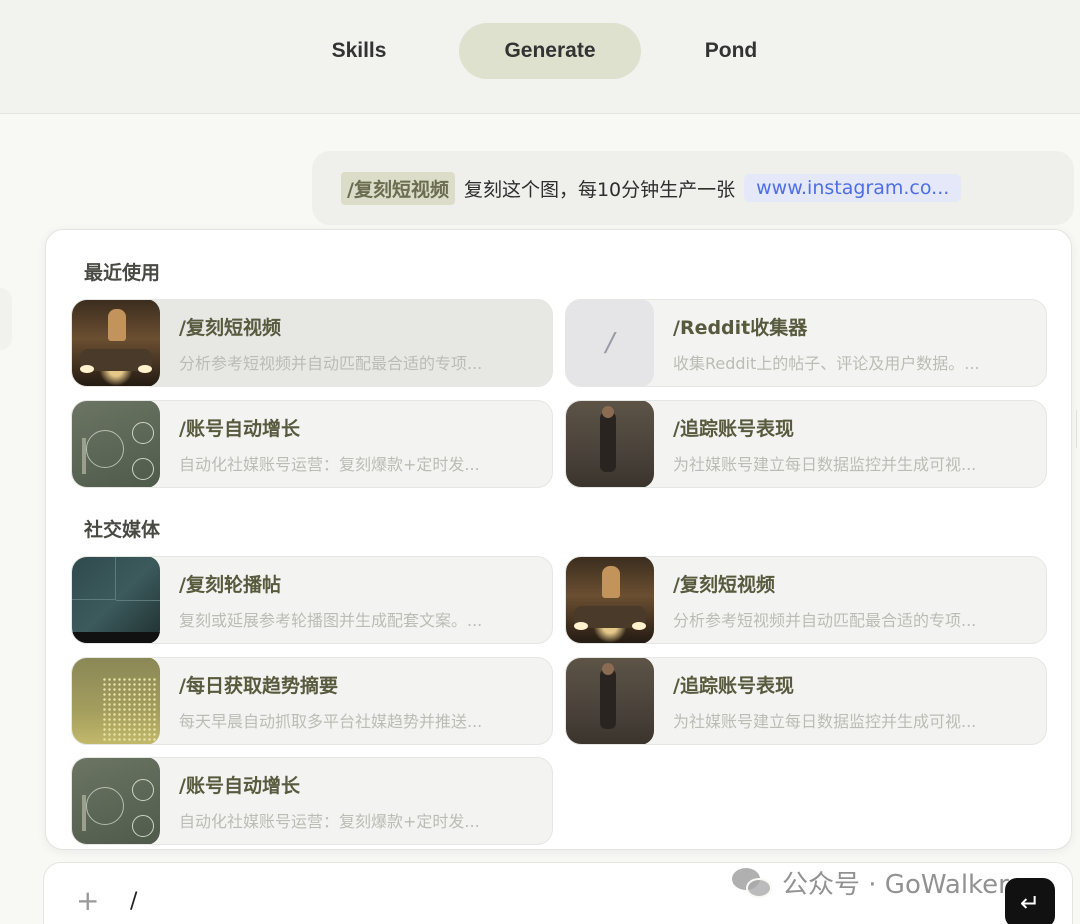 The image size is (1080, 924). What do you see at coordinates (610, 343) in the screenshot?
I see `slash-icon: /` at bounding box center [610, 343].